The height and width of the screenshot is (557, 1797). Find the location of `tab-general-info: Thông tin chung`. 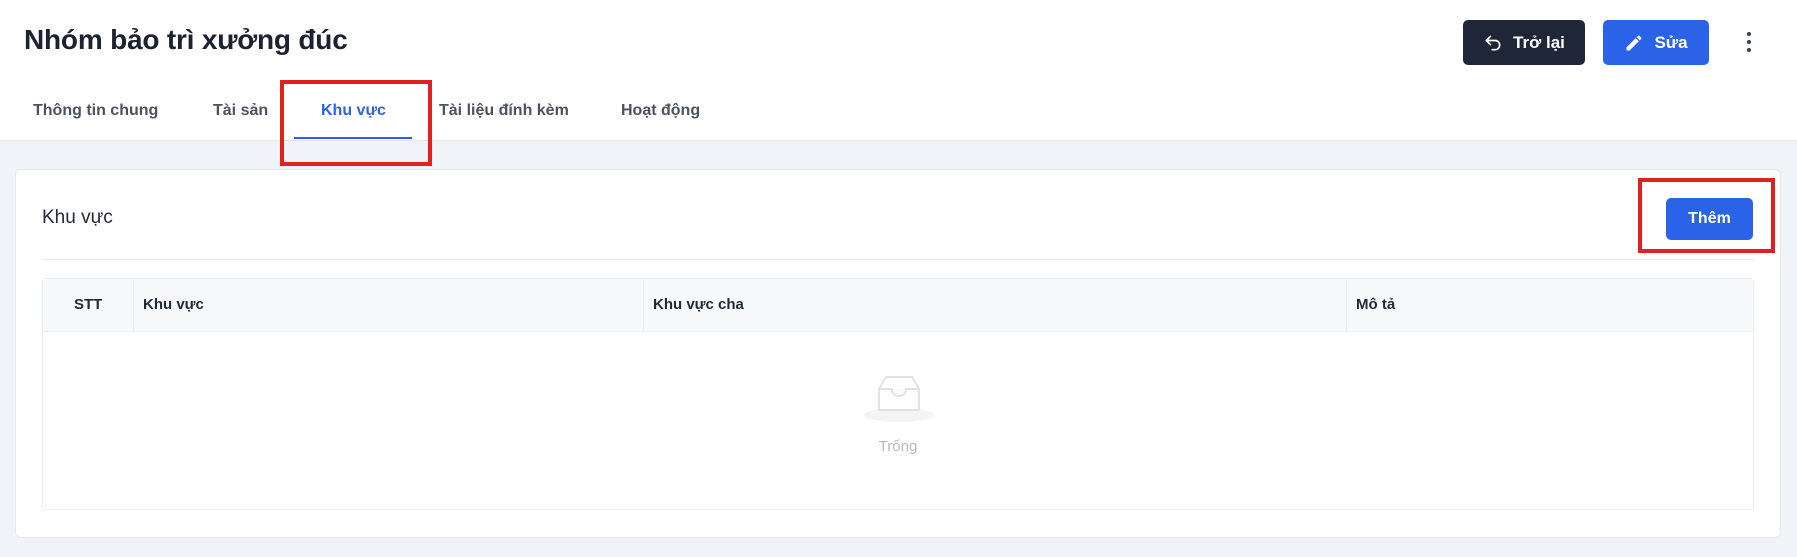

tab-general-info: Thông tin chung is located at coordinates (95, 111).